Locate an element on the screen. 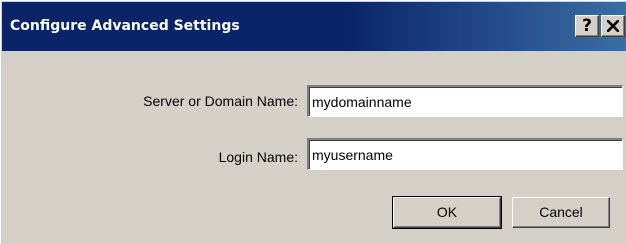 The width and height of the screenshot is (626, 244). close-icon is located at coordinates (613, 26).